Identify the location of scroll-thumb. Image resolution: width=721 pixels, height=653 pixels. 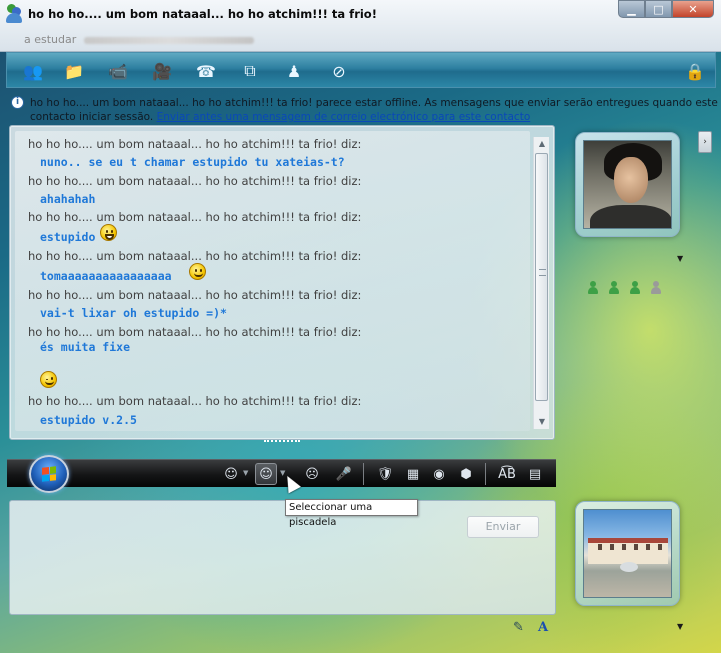
(541, 277).